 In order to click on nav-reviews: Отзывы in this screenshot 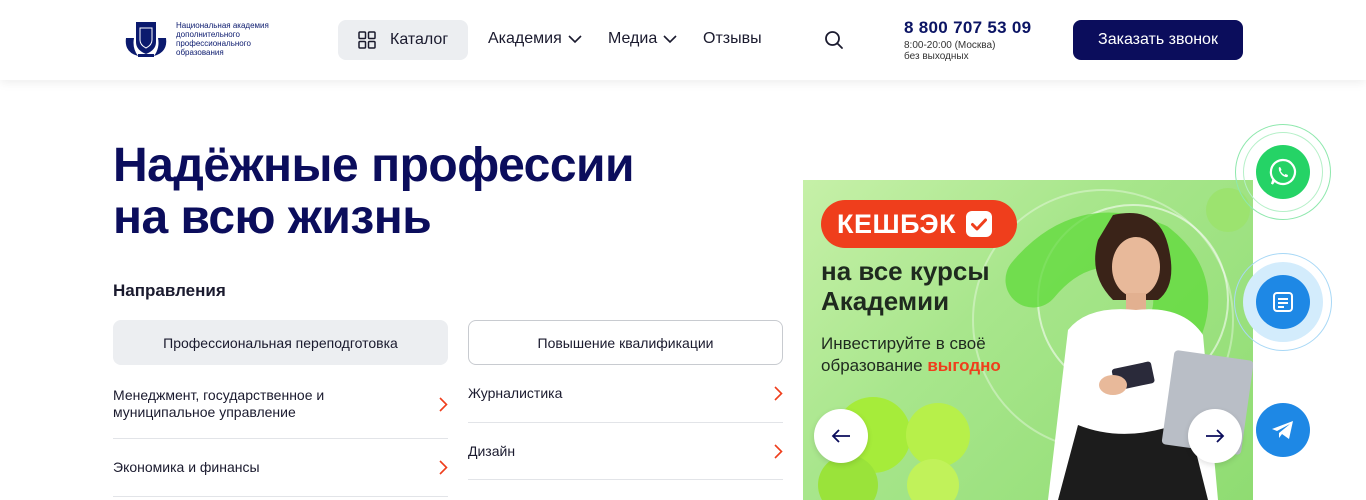, I will do `click(732, 39)`.